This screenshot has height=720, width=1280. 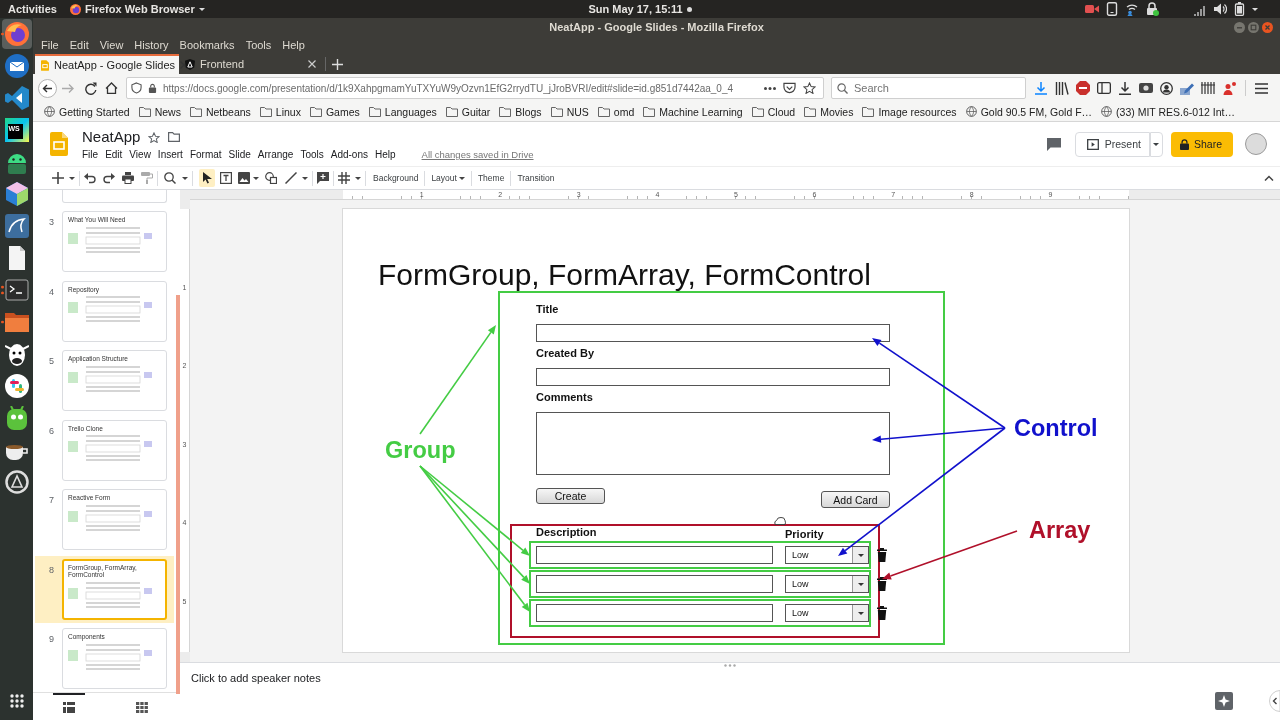 I want to click on bookmark: NUS, so click(x=569, y=111).